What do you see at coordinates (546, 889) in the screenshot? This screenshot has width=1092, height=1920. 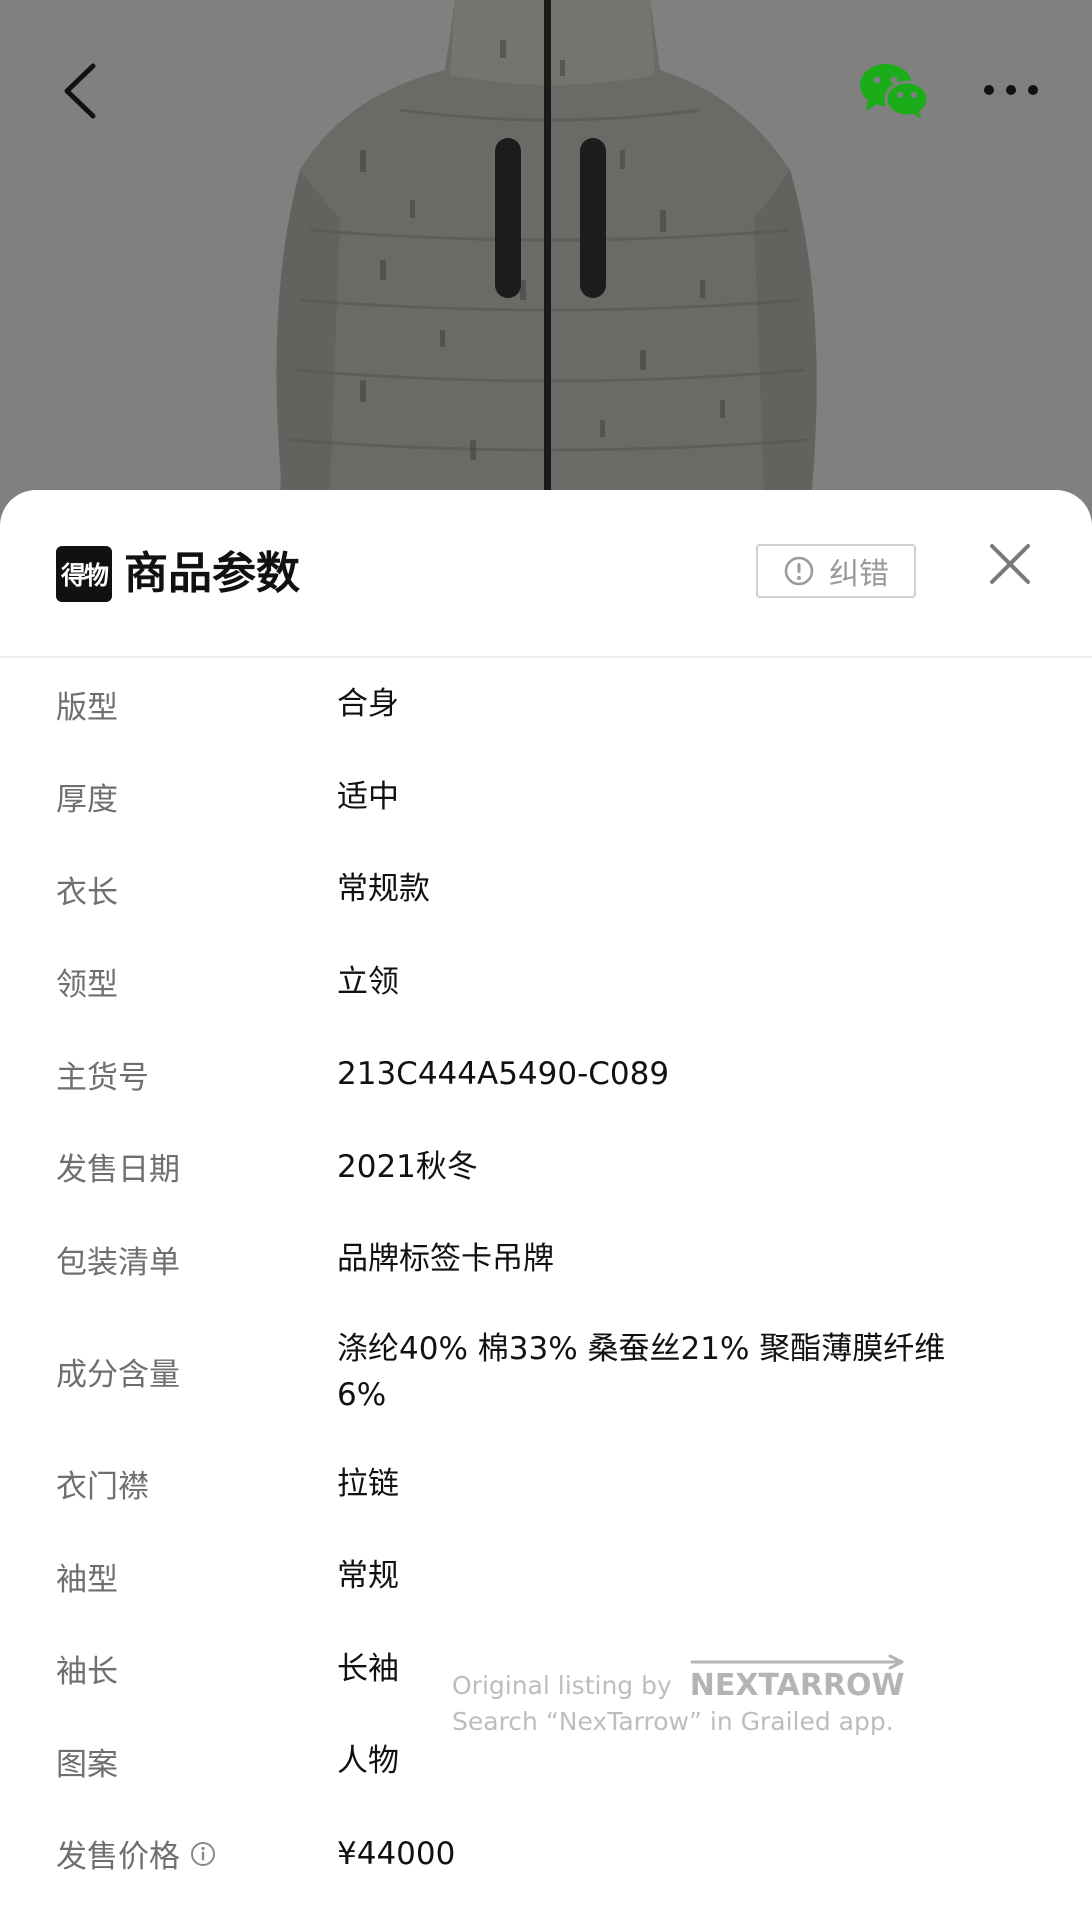 I see `param-row-length: 衣长 常规款` at bounding box center [546, 889].